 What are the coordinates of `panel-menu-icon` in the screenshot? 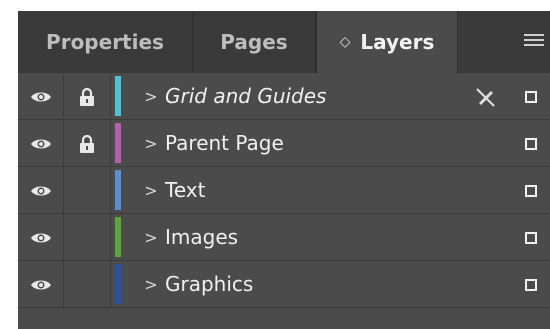 It's located at (534, 42).